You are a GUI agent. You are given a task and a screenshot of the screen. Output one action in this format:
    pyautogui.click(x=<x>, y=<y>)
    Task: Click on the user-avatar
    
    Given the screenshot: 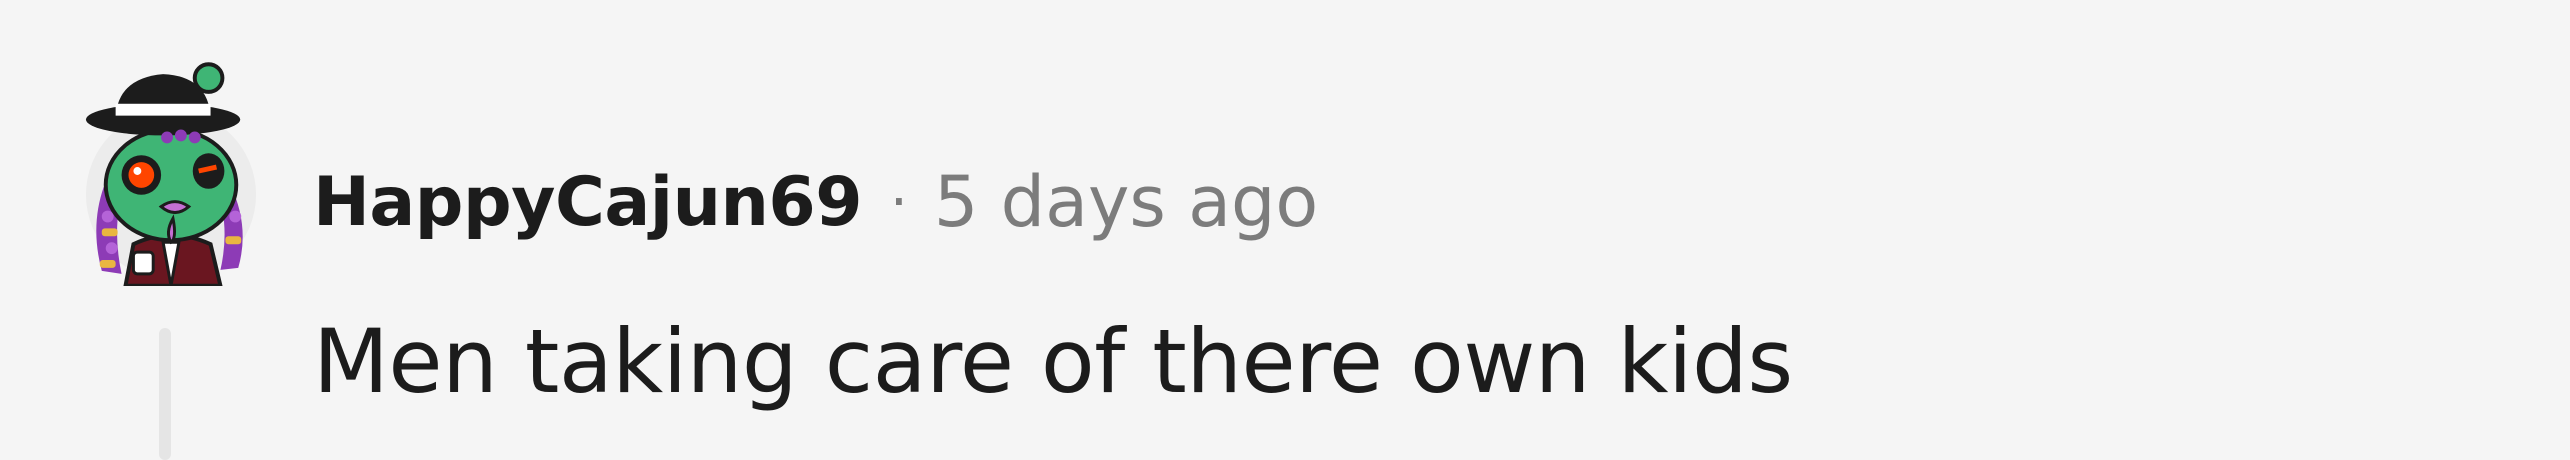 What is the action you would take?
    pyautogui.click(x=171, y=172)
    